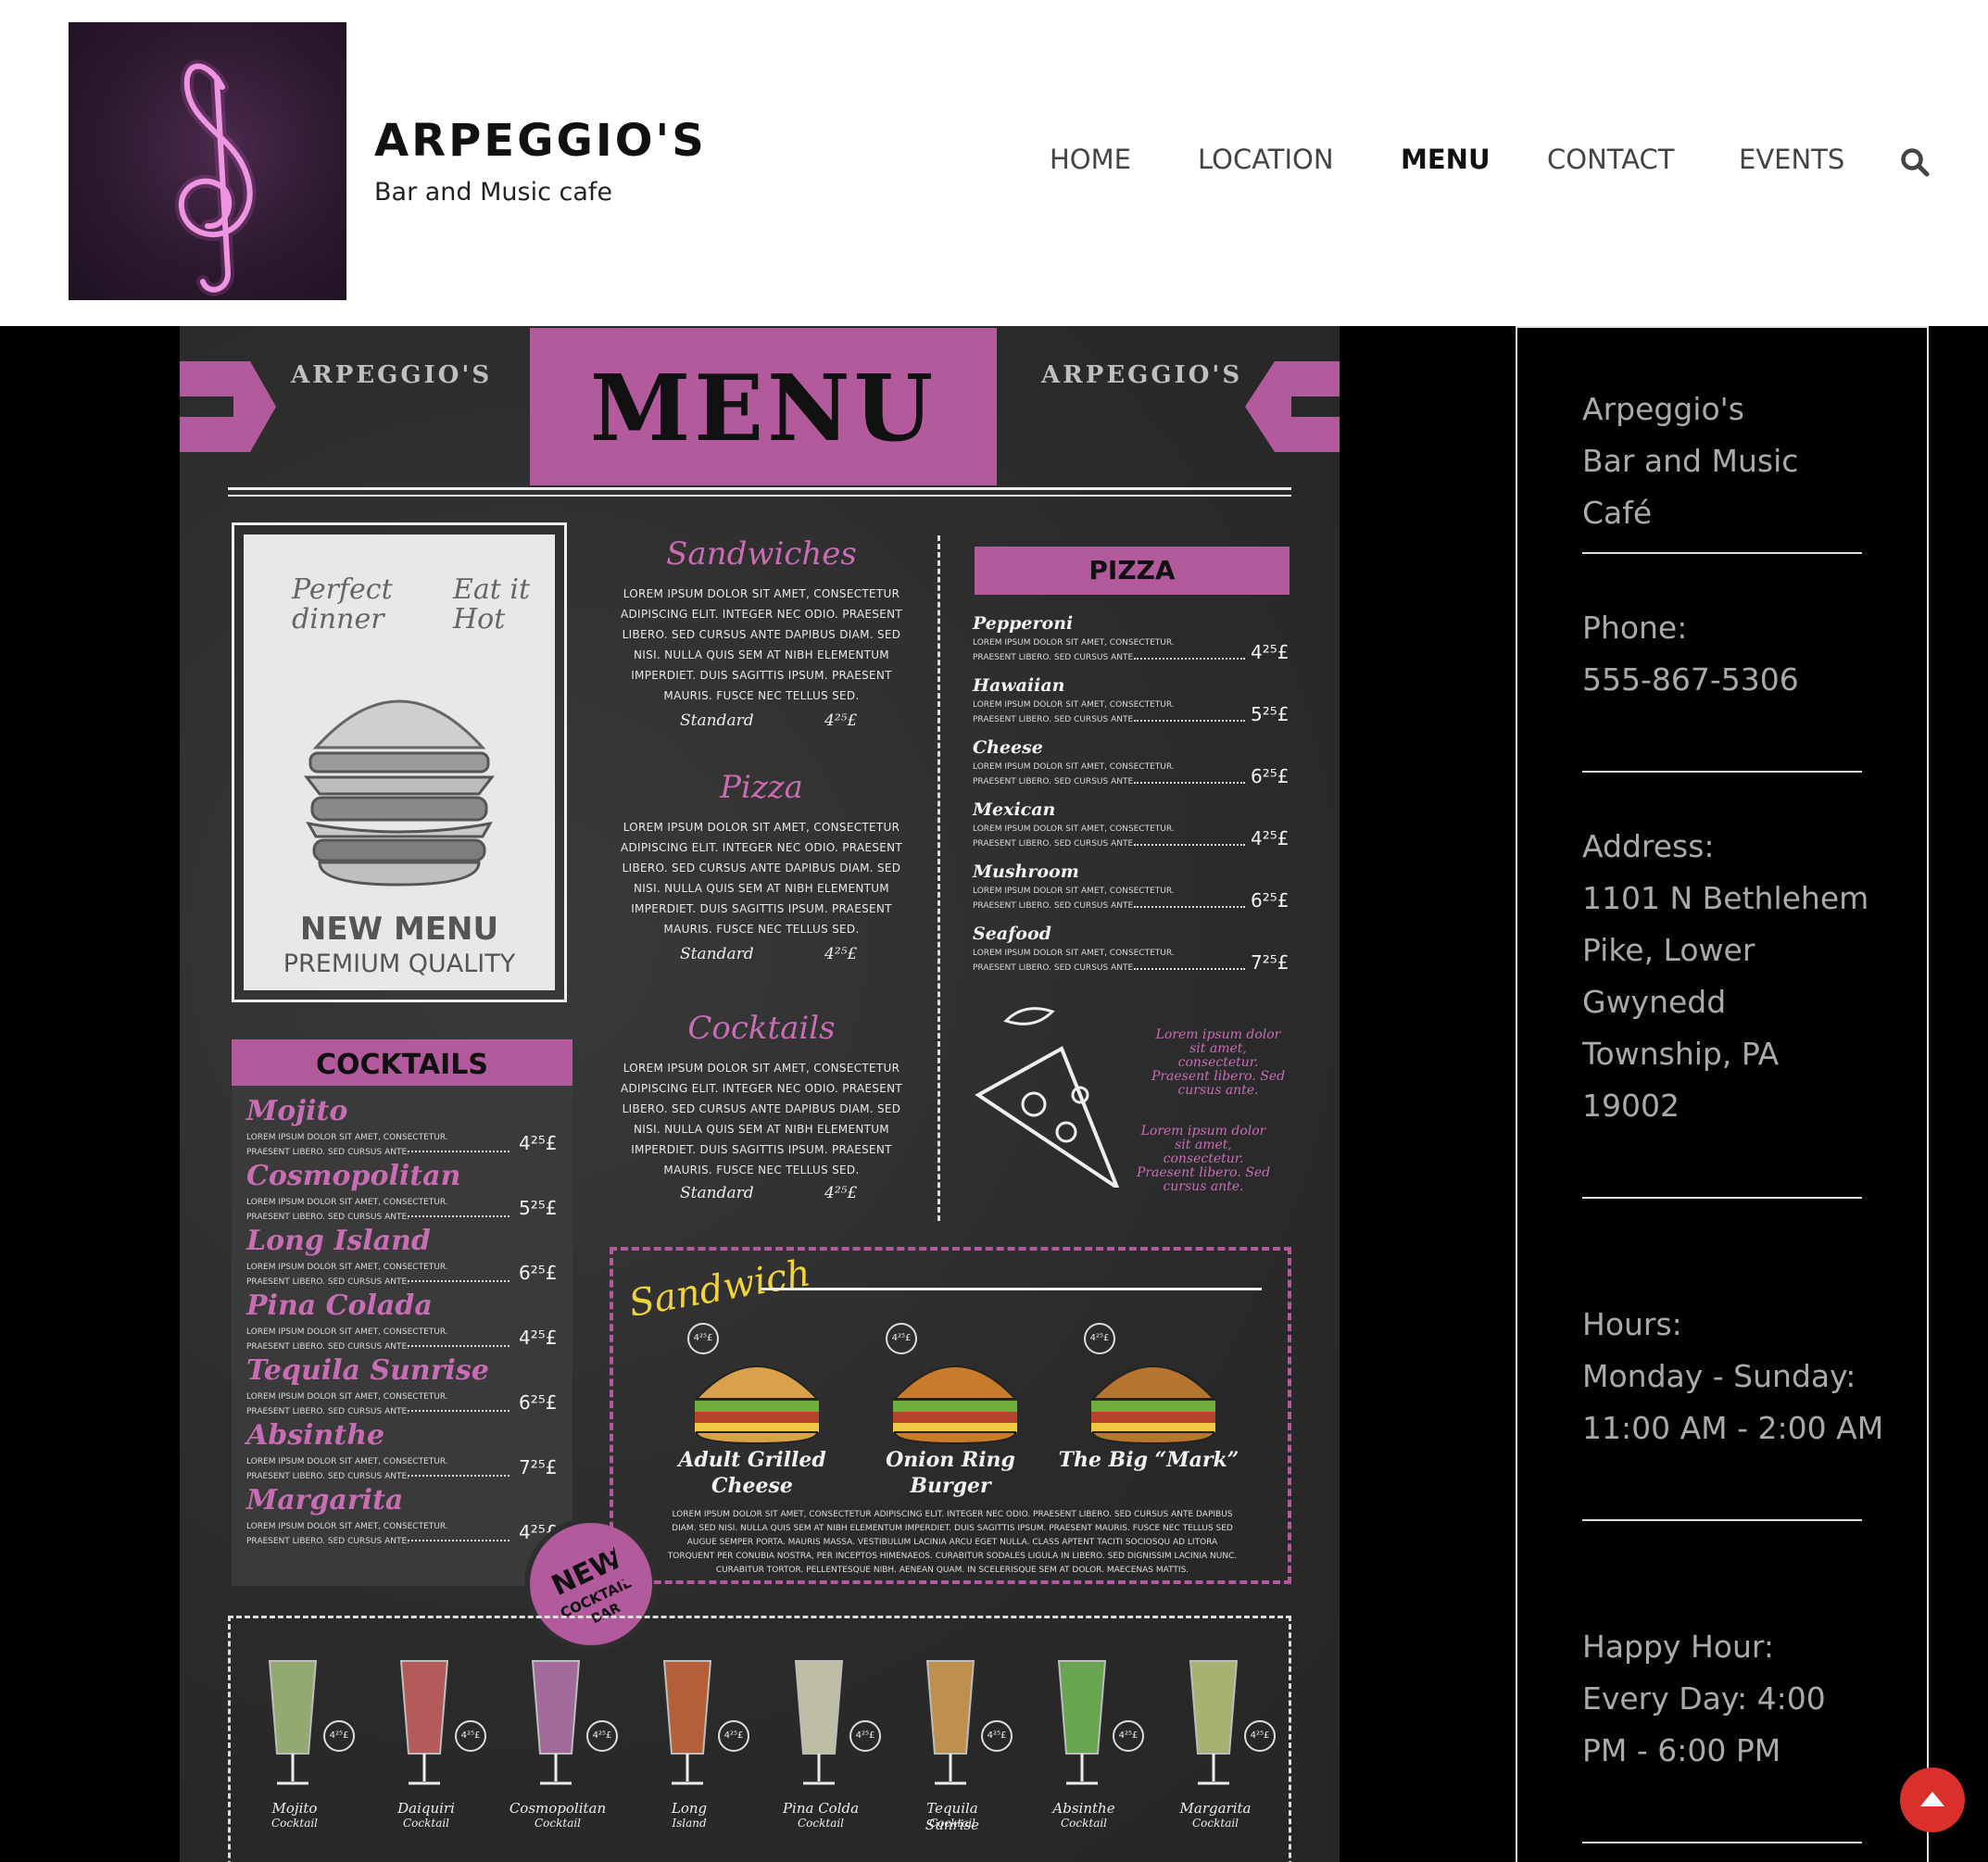  What do you see at coordinates (353, 1176) in the screenshot?
I see `cocktail-item-name: Cosmopolitan` at bounding box center [353, 1176].